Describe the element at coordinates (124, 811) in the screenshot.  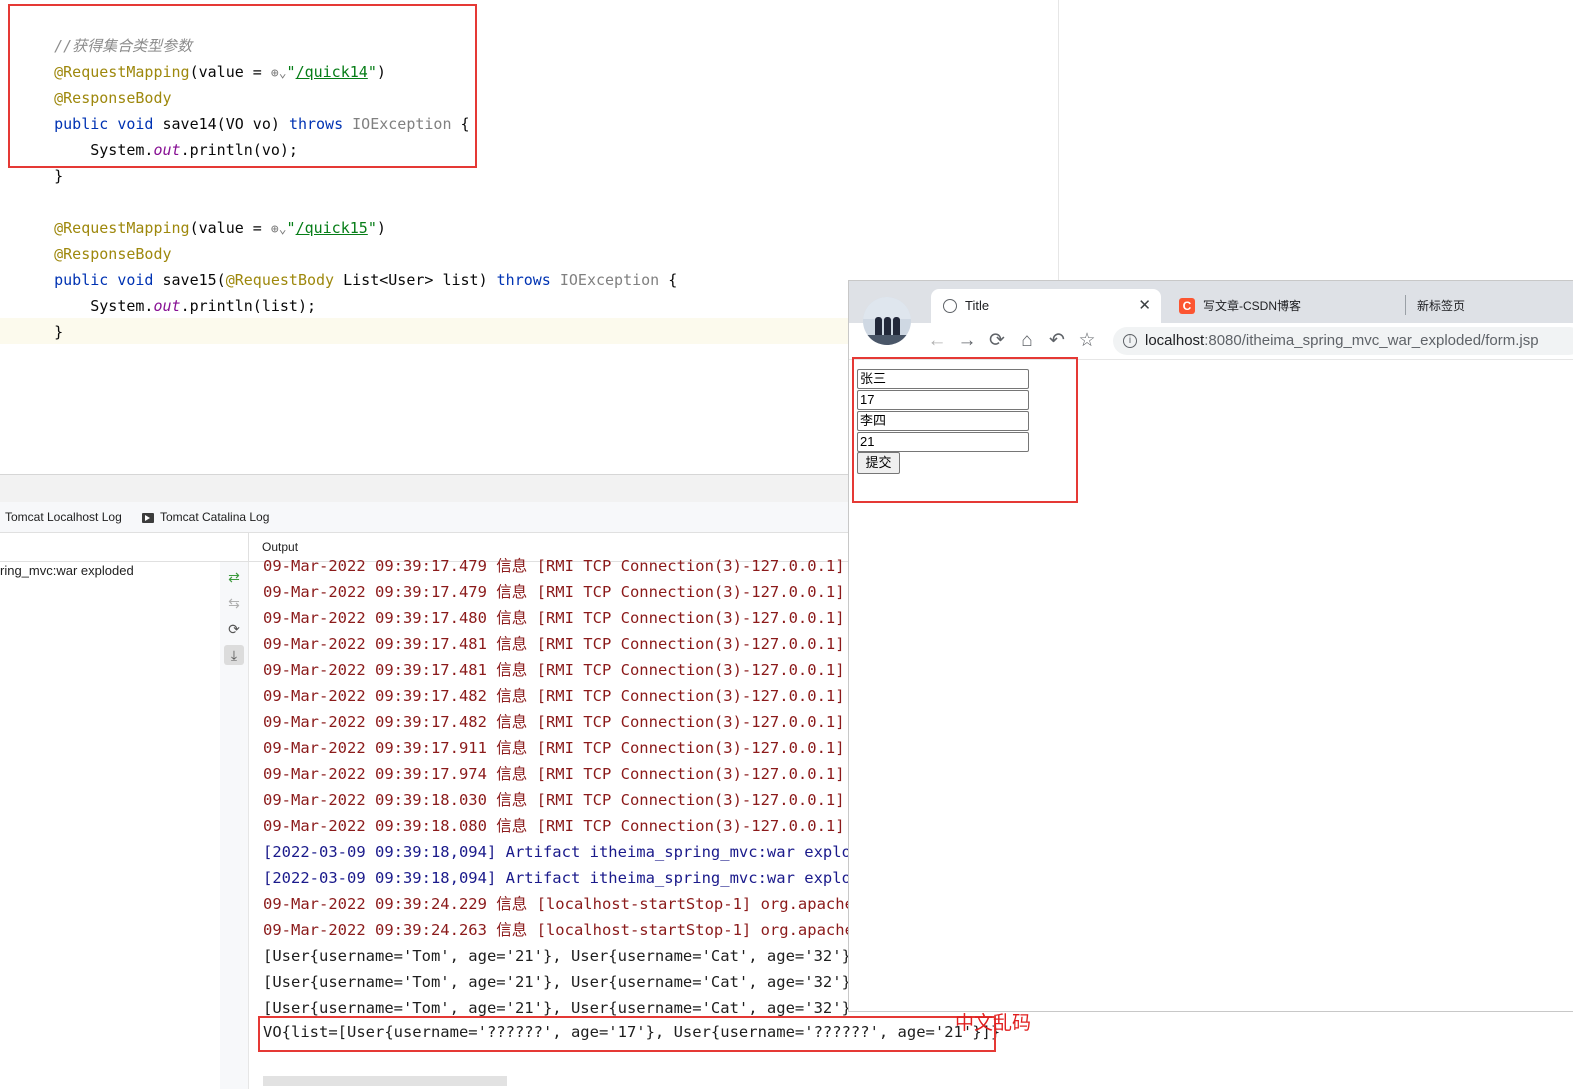
I see `deployment-list: ring_mvc:war exploded` at that location.